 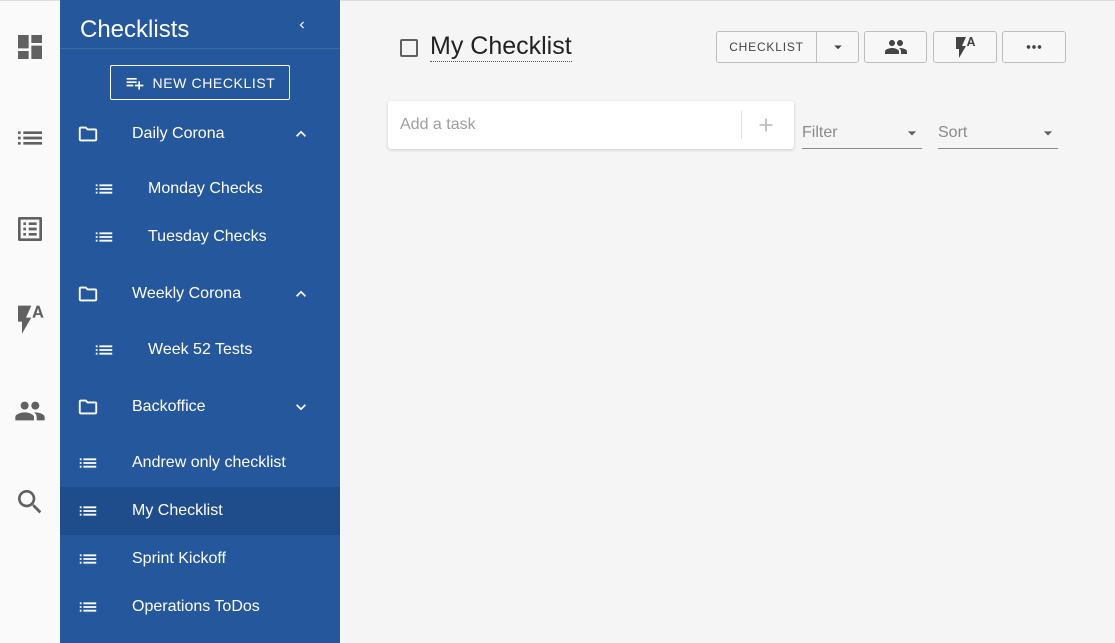 I want to click on checklist-type-label: CHECKLIST, so click(x=767, y=47).